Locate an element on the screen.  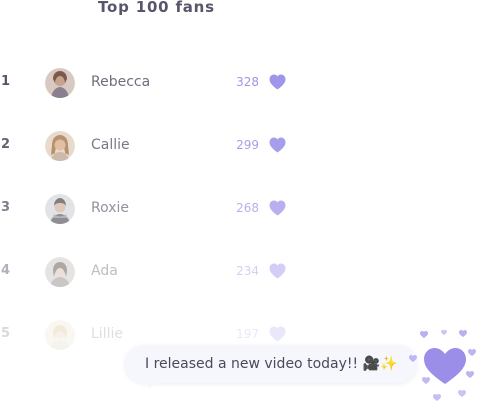
list-item: 1 Rebecca 328 is located at coordinates (150, 83).